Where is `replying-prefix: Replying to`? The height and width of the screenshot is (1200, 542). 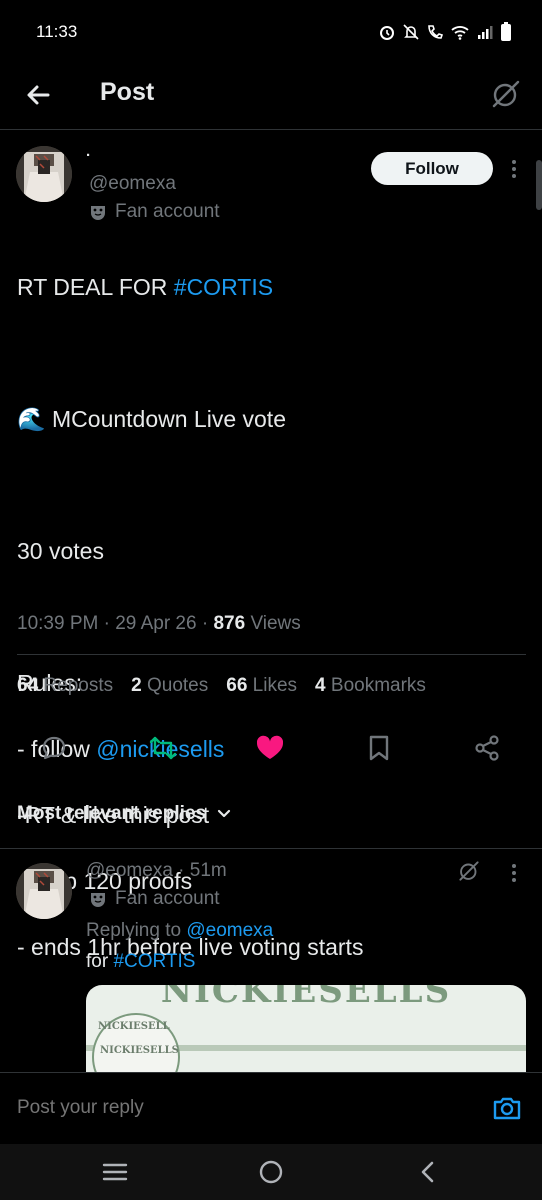
replying-prefix: Replying to is located at coordinates (134, 930).